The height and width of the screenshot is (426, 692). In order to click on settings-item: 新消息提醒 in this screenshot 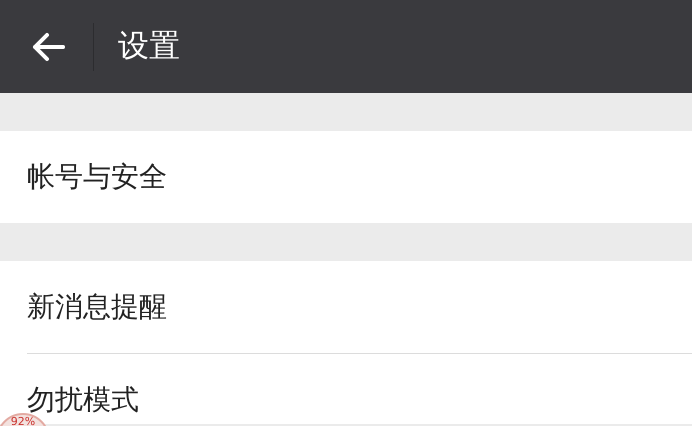, I will do `click(97, 307)`.